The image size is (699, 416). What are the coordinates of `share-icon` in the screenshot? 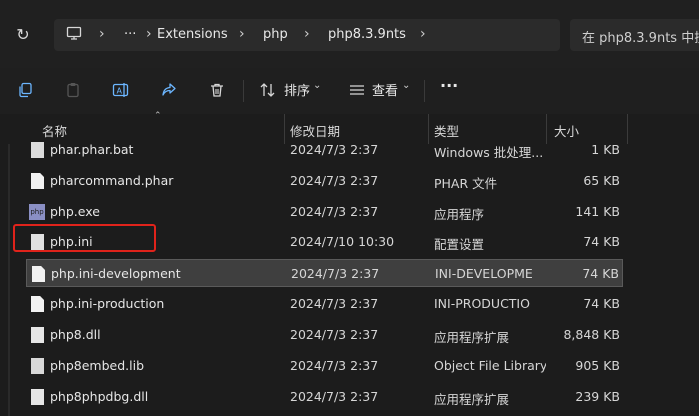 It's located at (169, 90).